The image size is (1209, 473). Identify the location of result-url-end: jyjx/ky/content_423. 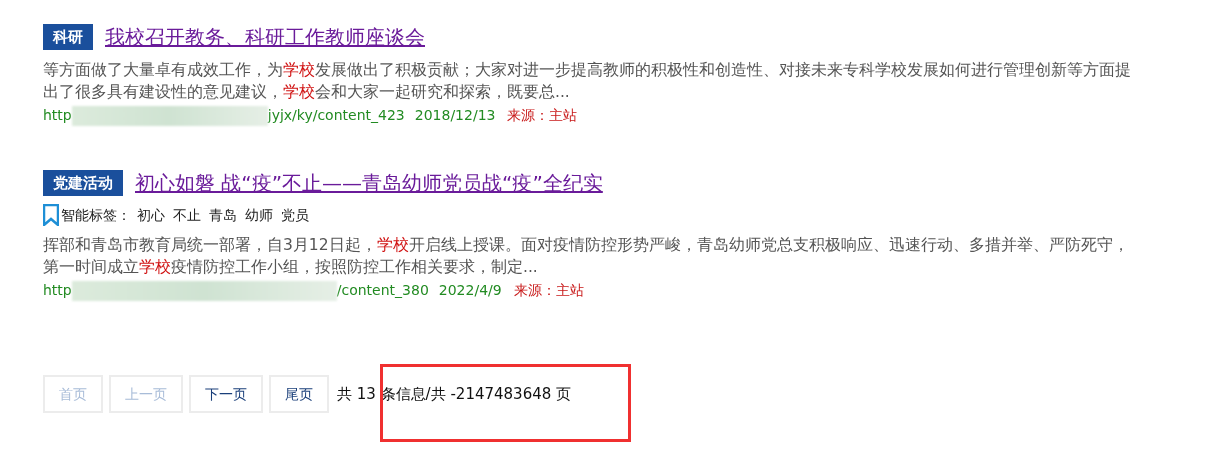
(336, 115).